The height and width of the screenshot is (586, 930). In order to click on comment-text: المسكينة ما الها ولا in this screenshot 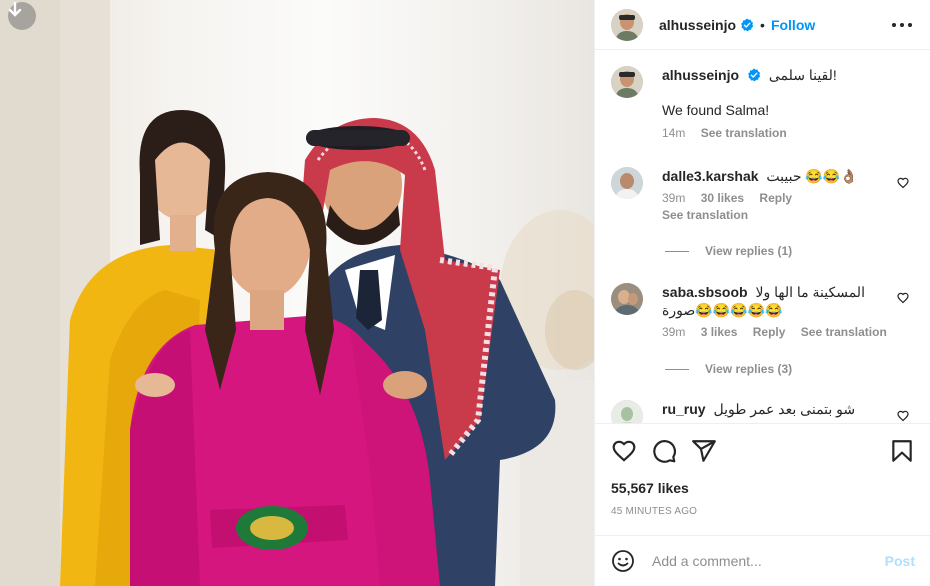, I will do `click(810, 292)`.